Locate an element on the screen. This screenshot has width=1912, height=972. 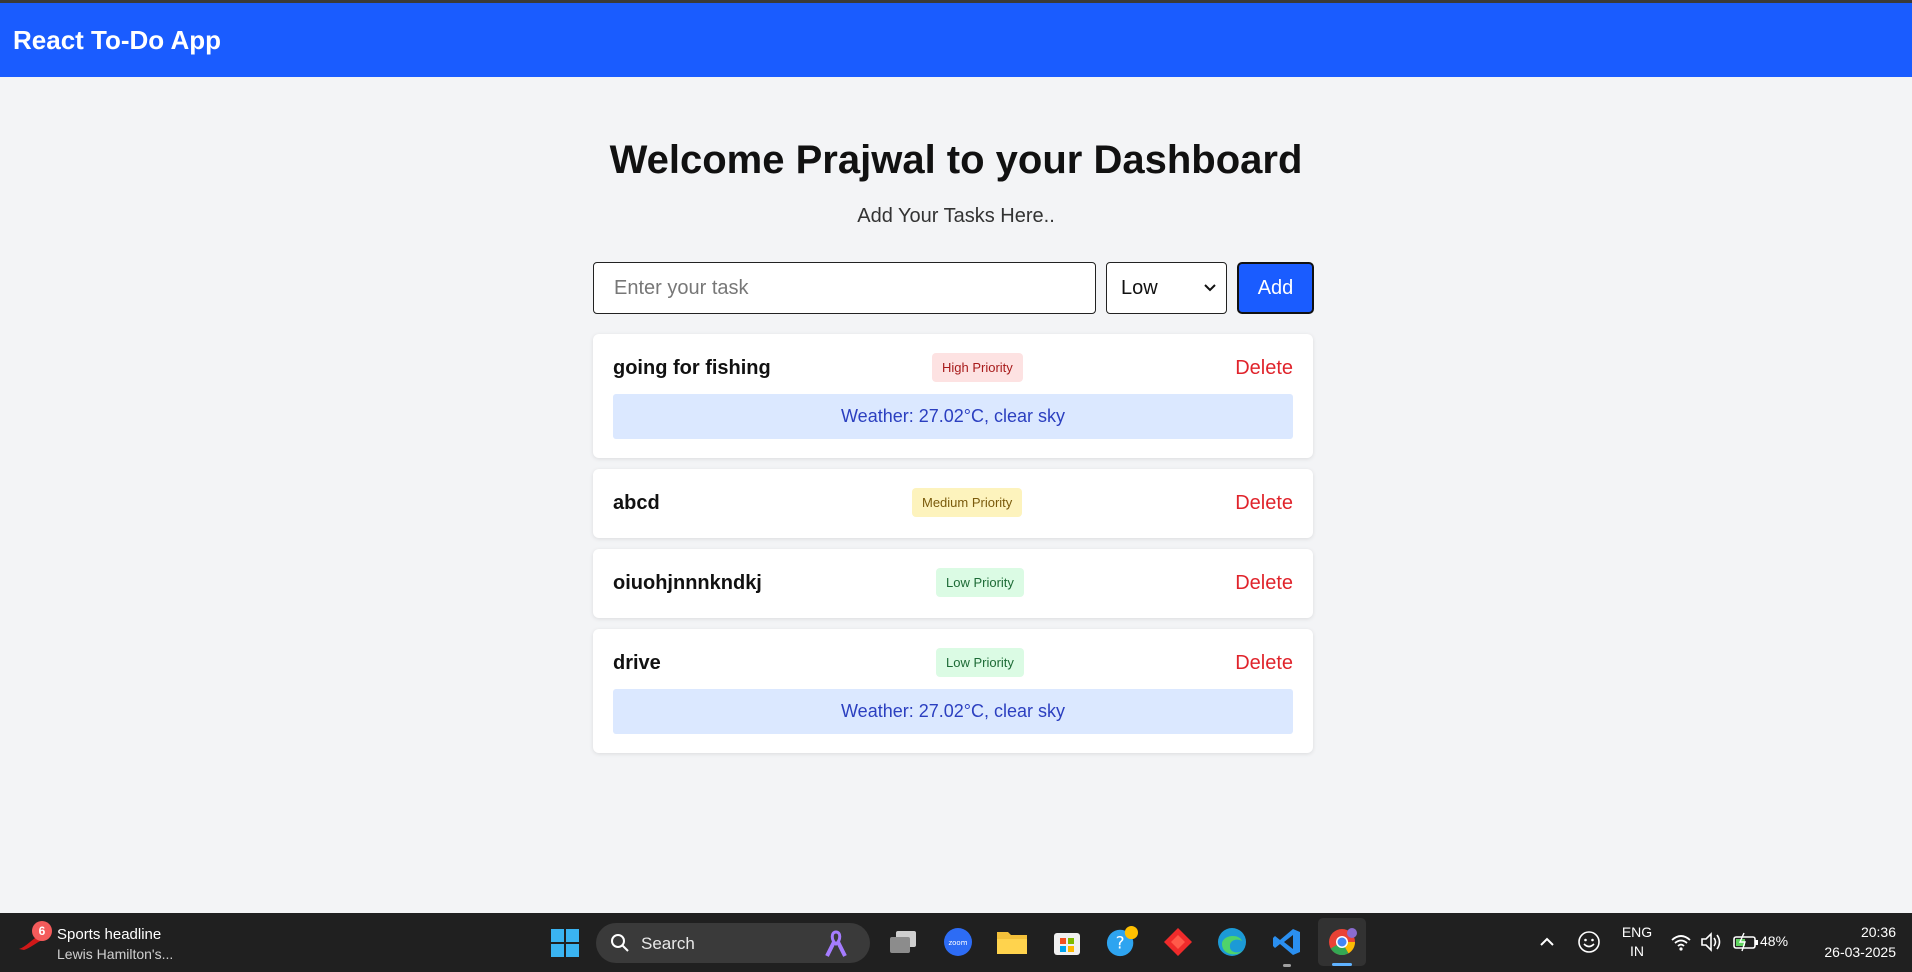
file-explorer-icon is located at coordinates (1012, 943).